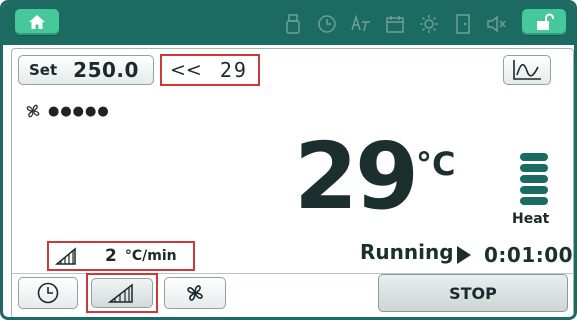  What do you see at coordinates (121, 256) in the screenshot?
I see `ramp-rate-display: 2 °C/min` at bounding box center [121, 256].